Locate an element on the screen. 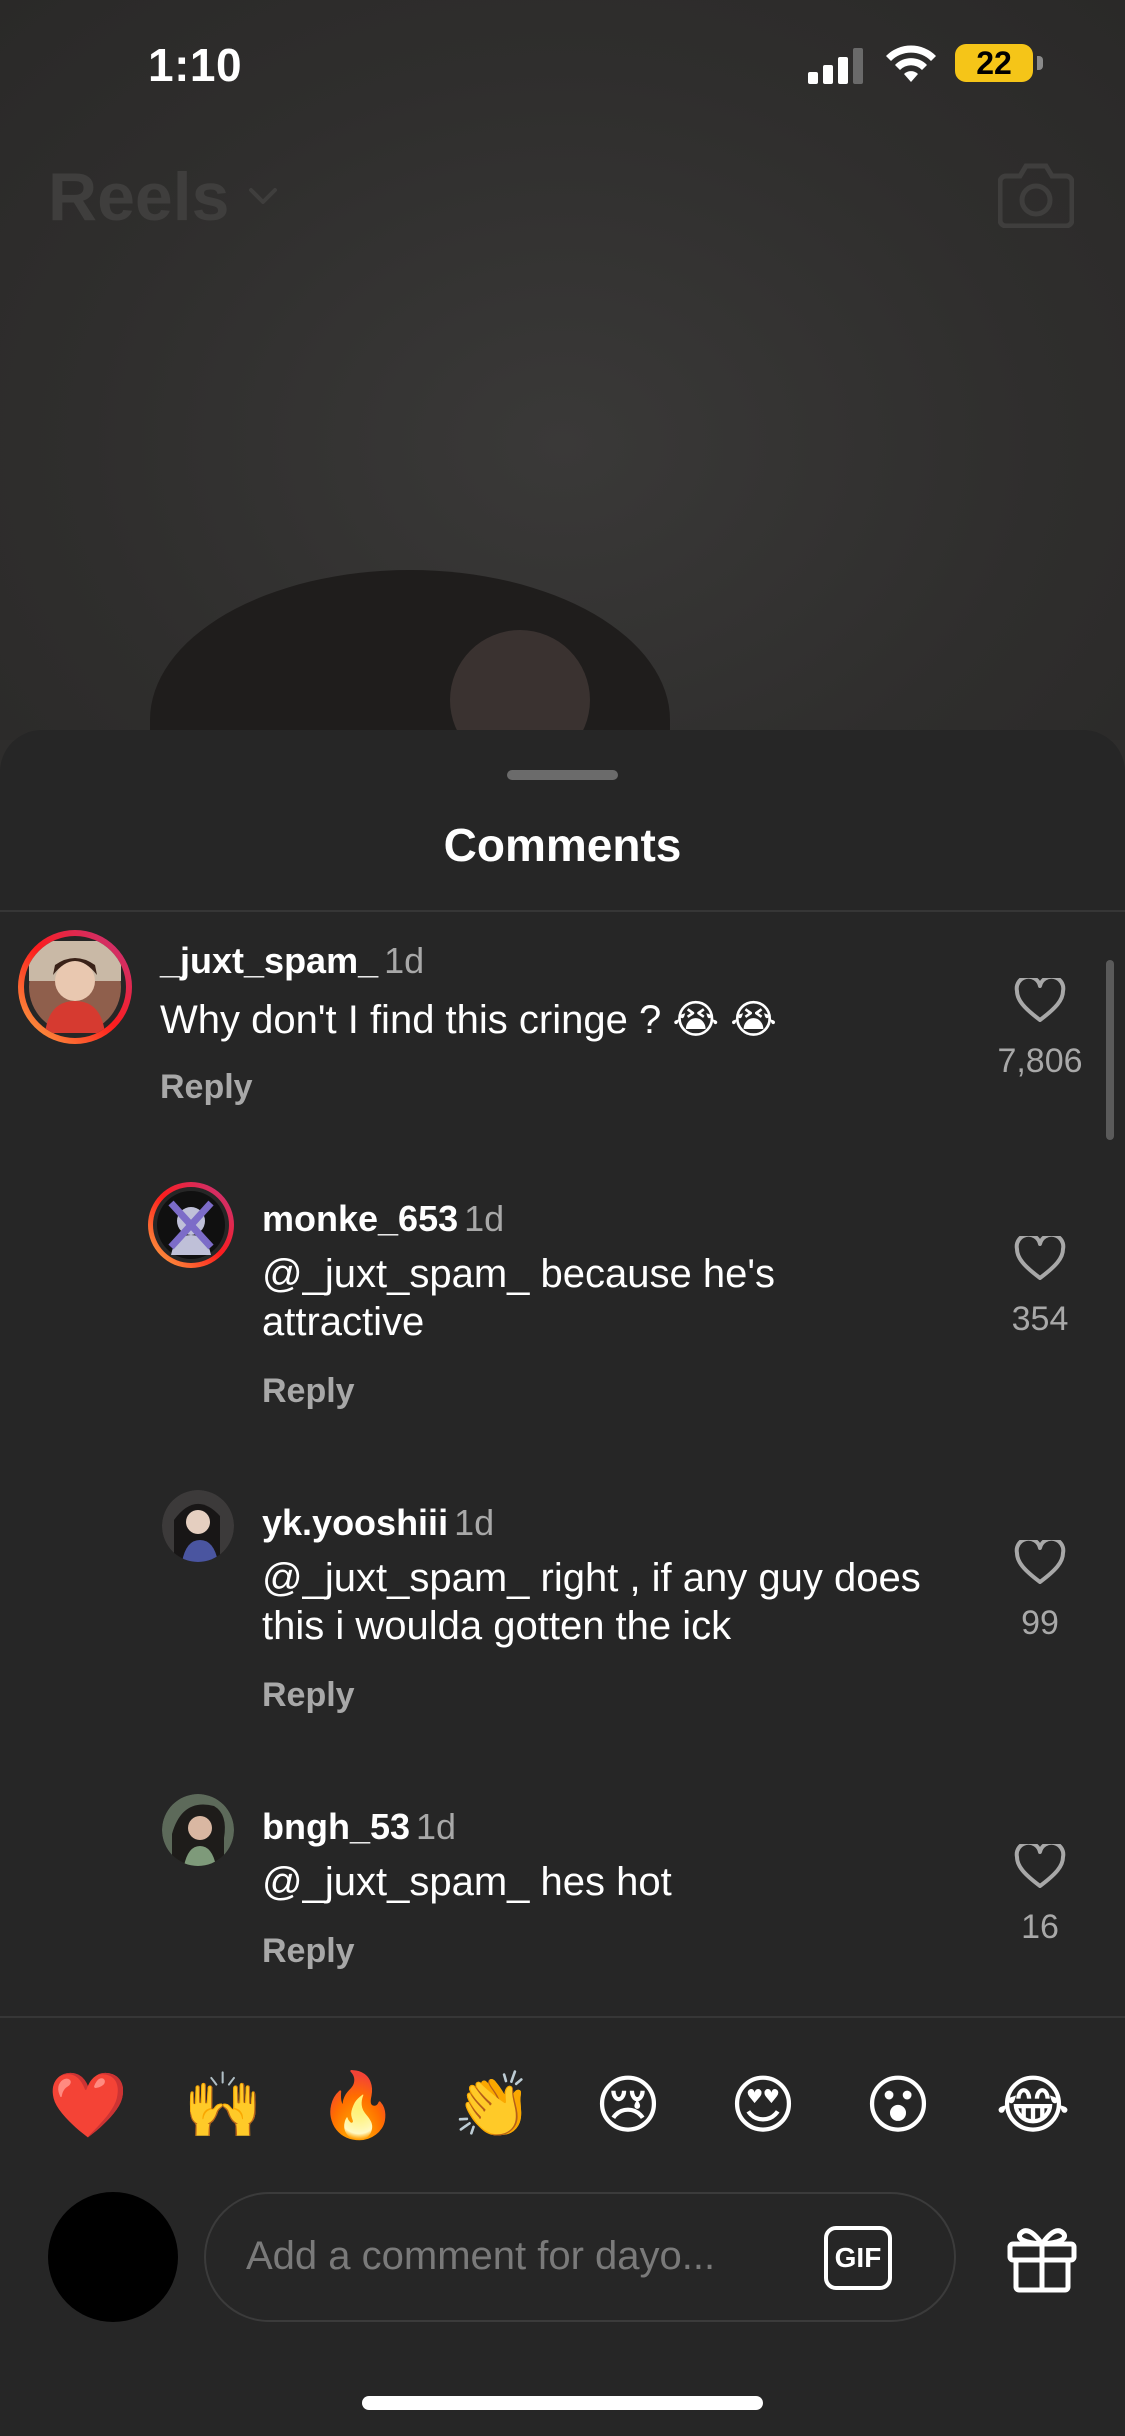 Image resolution: width=1125 pixels, height=2436 pixels. status-time: 1:10 is located at coordinates (195, 65).